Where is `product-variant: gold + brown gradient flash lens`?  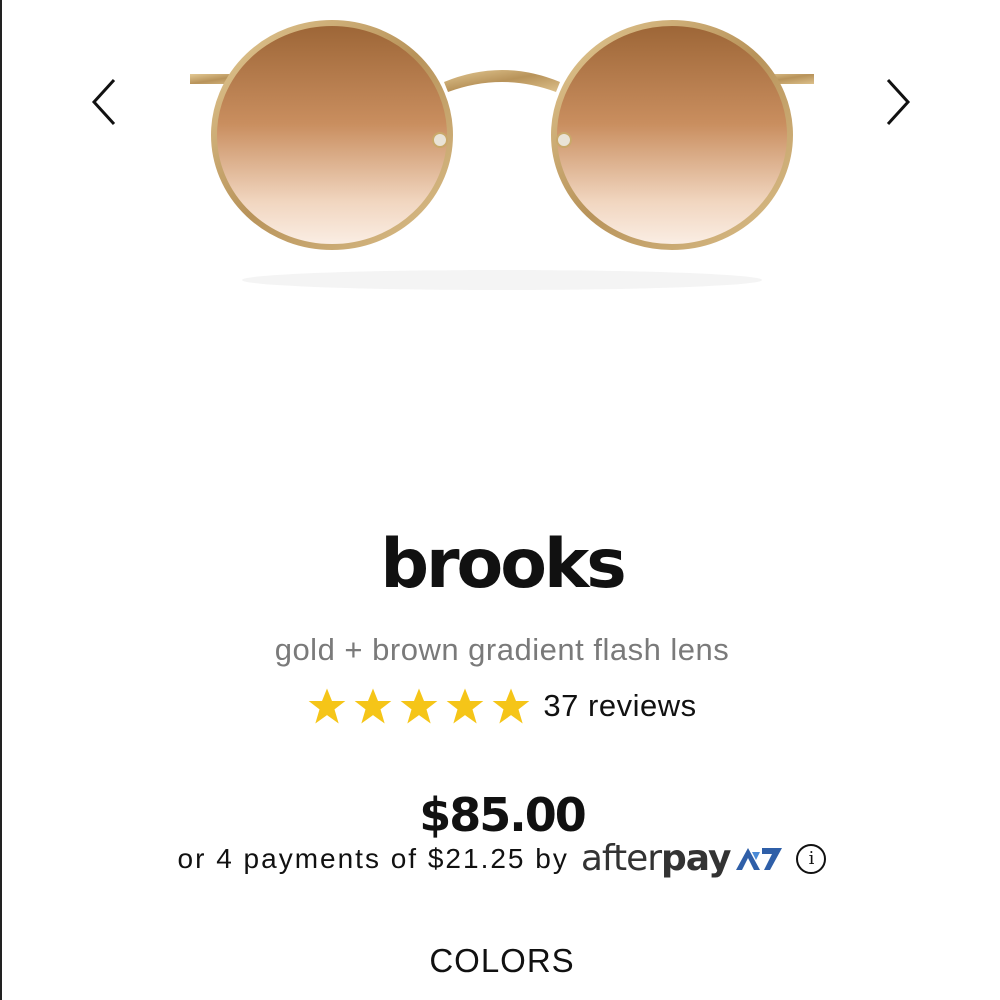 product-variant: gold + brown gradient flash lens is located at coordinates (502, 649).